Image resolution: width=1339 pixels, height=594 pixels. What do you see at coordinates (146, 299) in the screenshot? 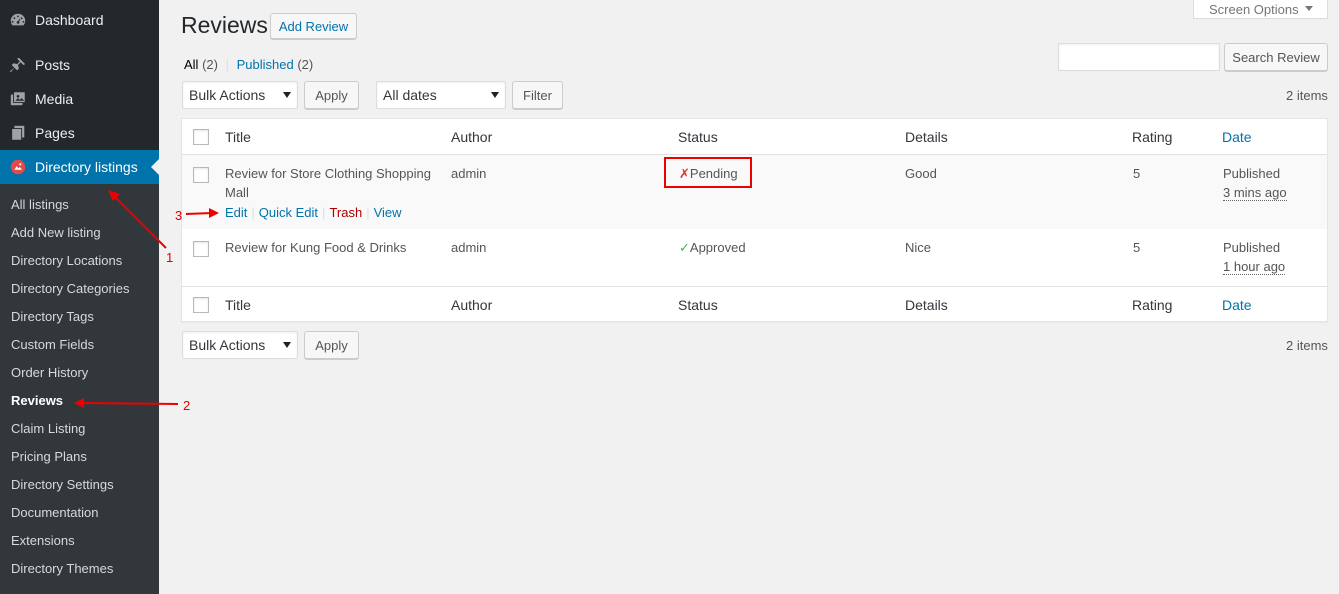
I see `annotation-arrows` at bounding box center [146, 299].